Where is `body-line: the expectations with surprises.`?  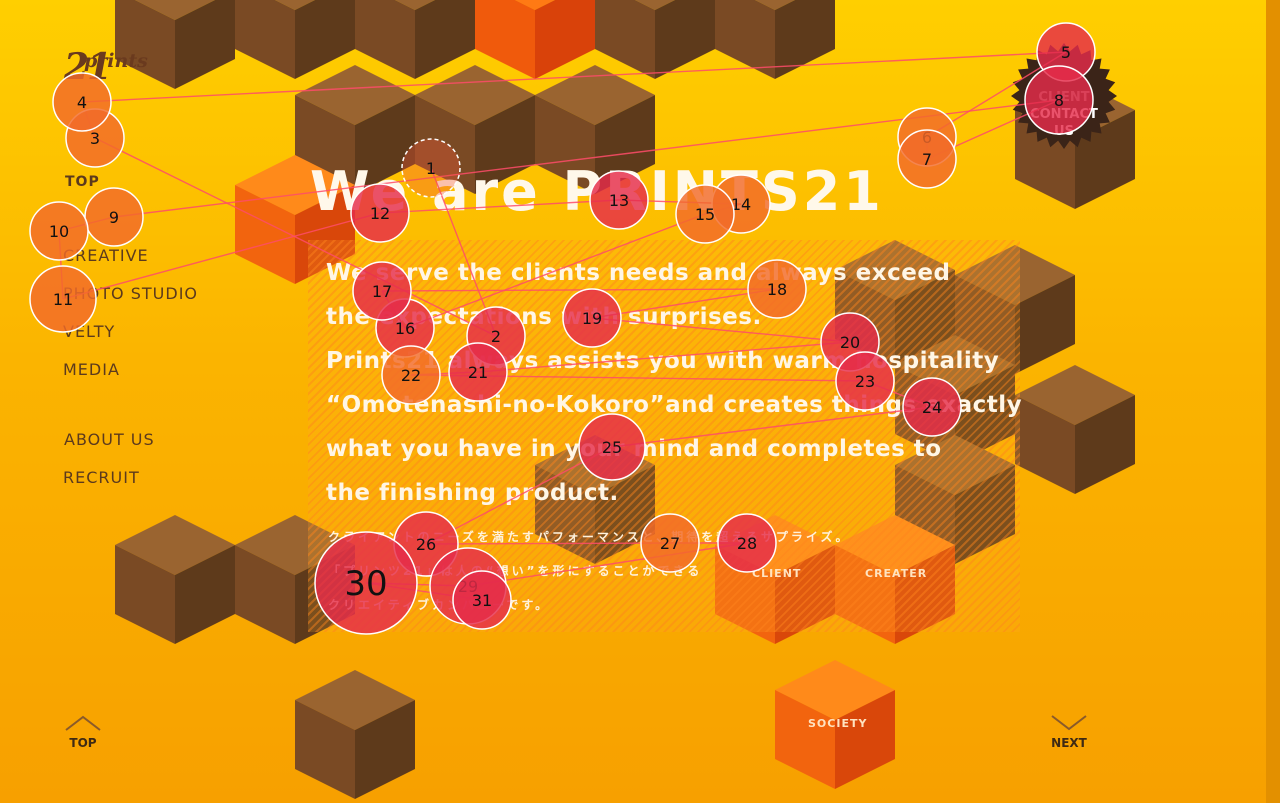 body-line: the expectations with surprises. is located at coordinates (544, 317).